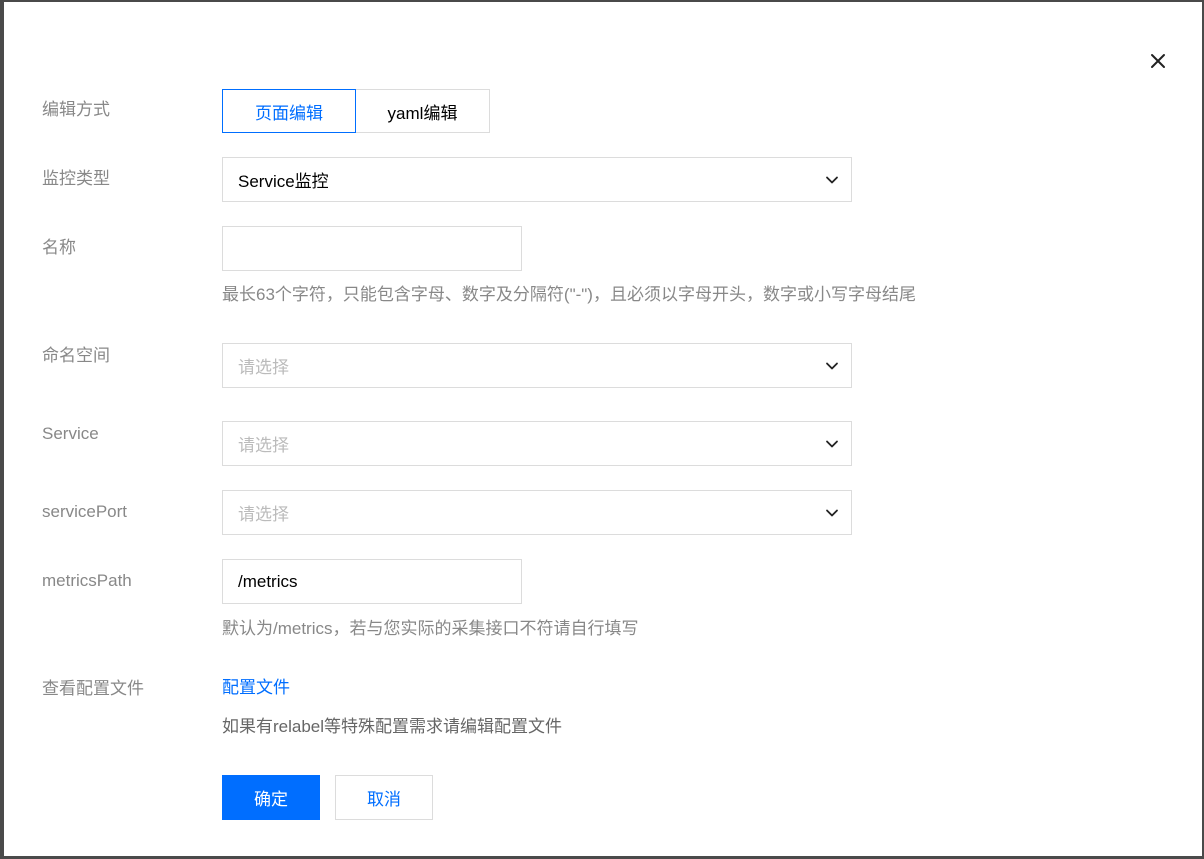 This screenshot has width=1204, height=859. I want to click on service-placeholder: 请选择, so click(263, 445).